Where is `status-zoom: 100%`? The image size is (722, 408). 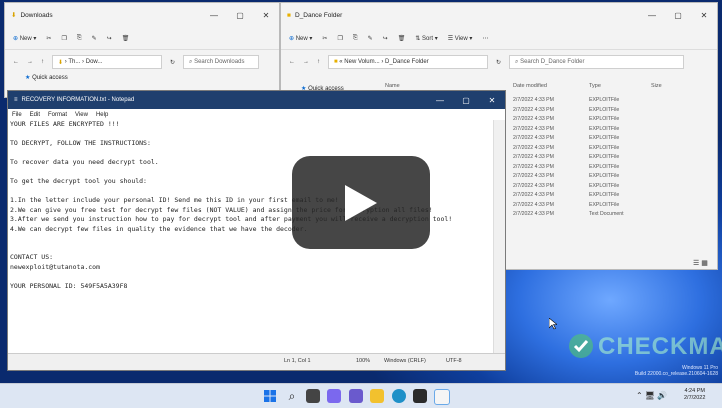 status-zoom: 100% is located at coordinates (363, 361).